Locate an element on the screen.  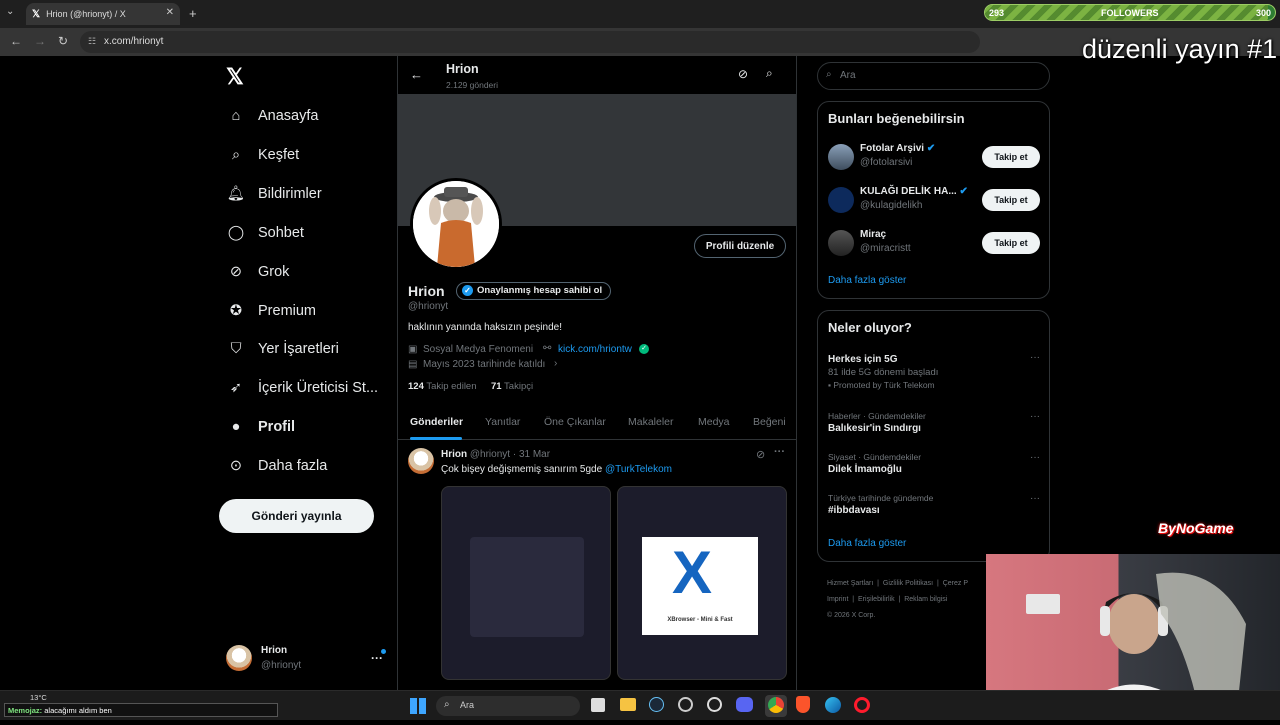
account-name: Hrion is located at coordinates (274, 650).